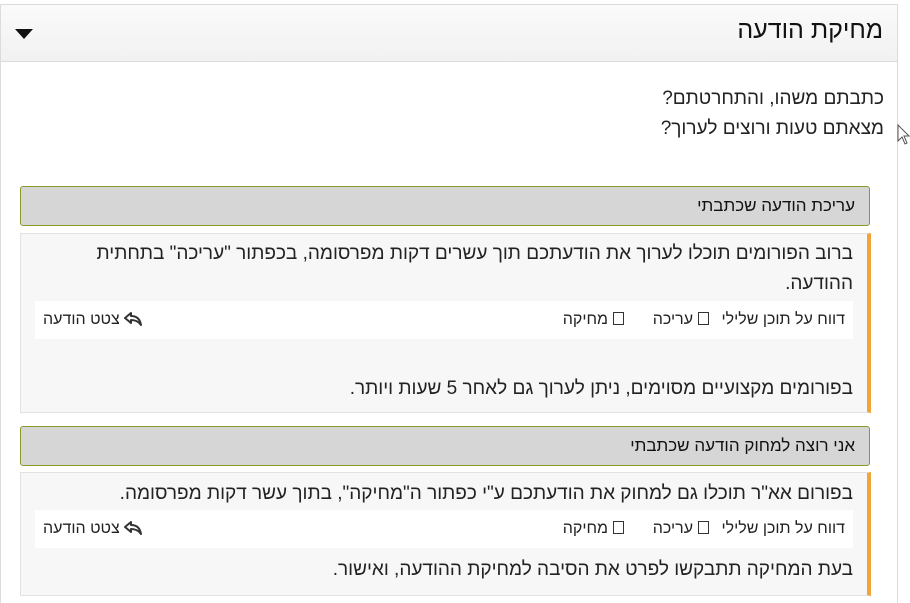 Image resolution: width=910 pixels, height=603 pixels. I want to click on caret-down-icon, so click(24, 34).